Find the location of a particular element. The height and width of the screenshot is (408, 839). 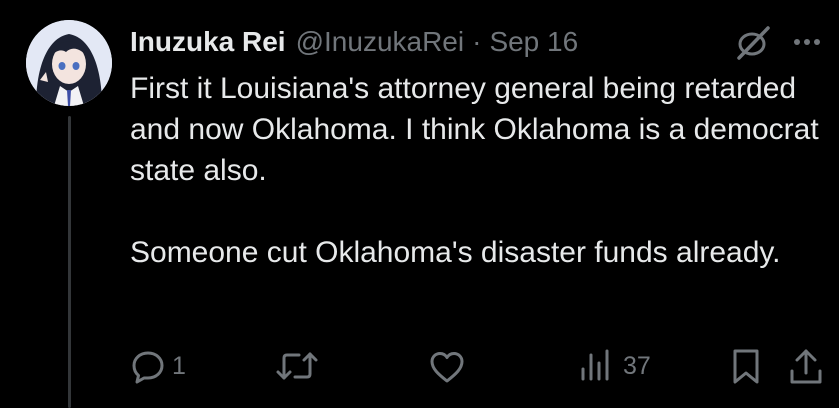

like-button is located at coordinates (447, 367).